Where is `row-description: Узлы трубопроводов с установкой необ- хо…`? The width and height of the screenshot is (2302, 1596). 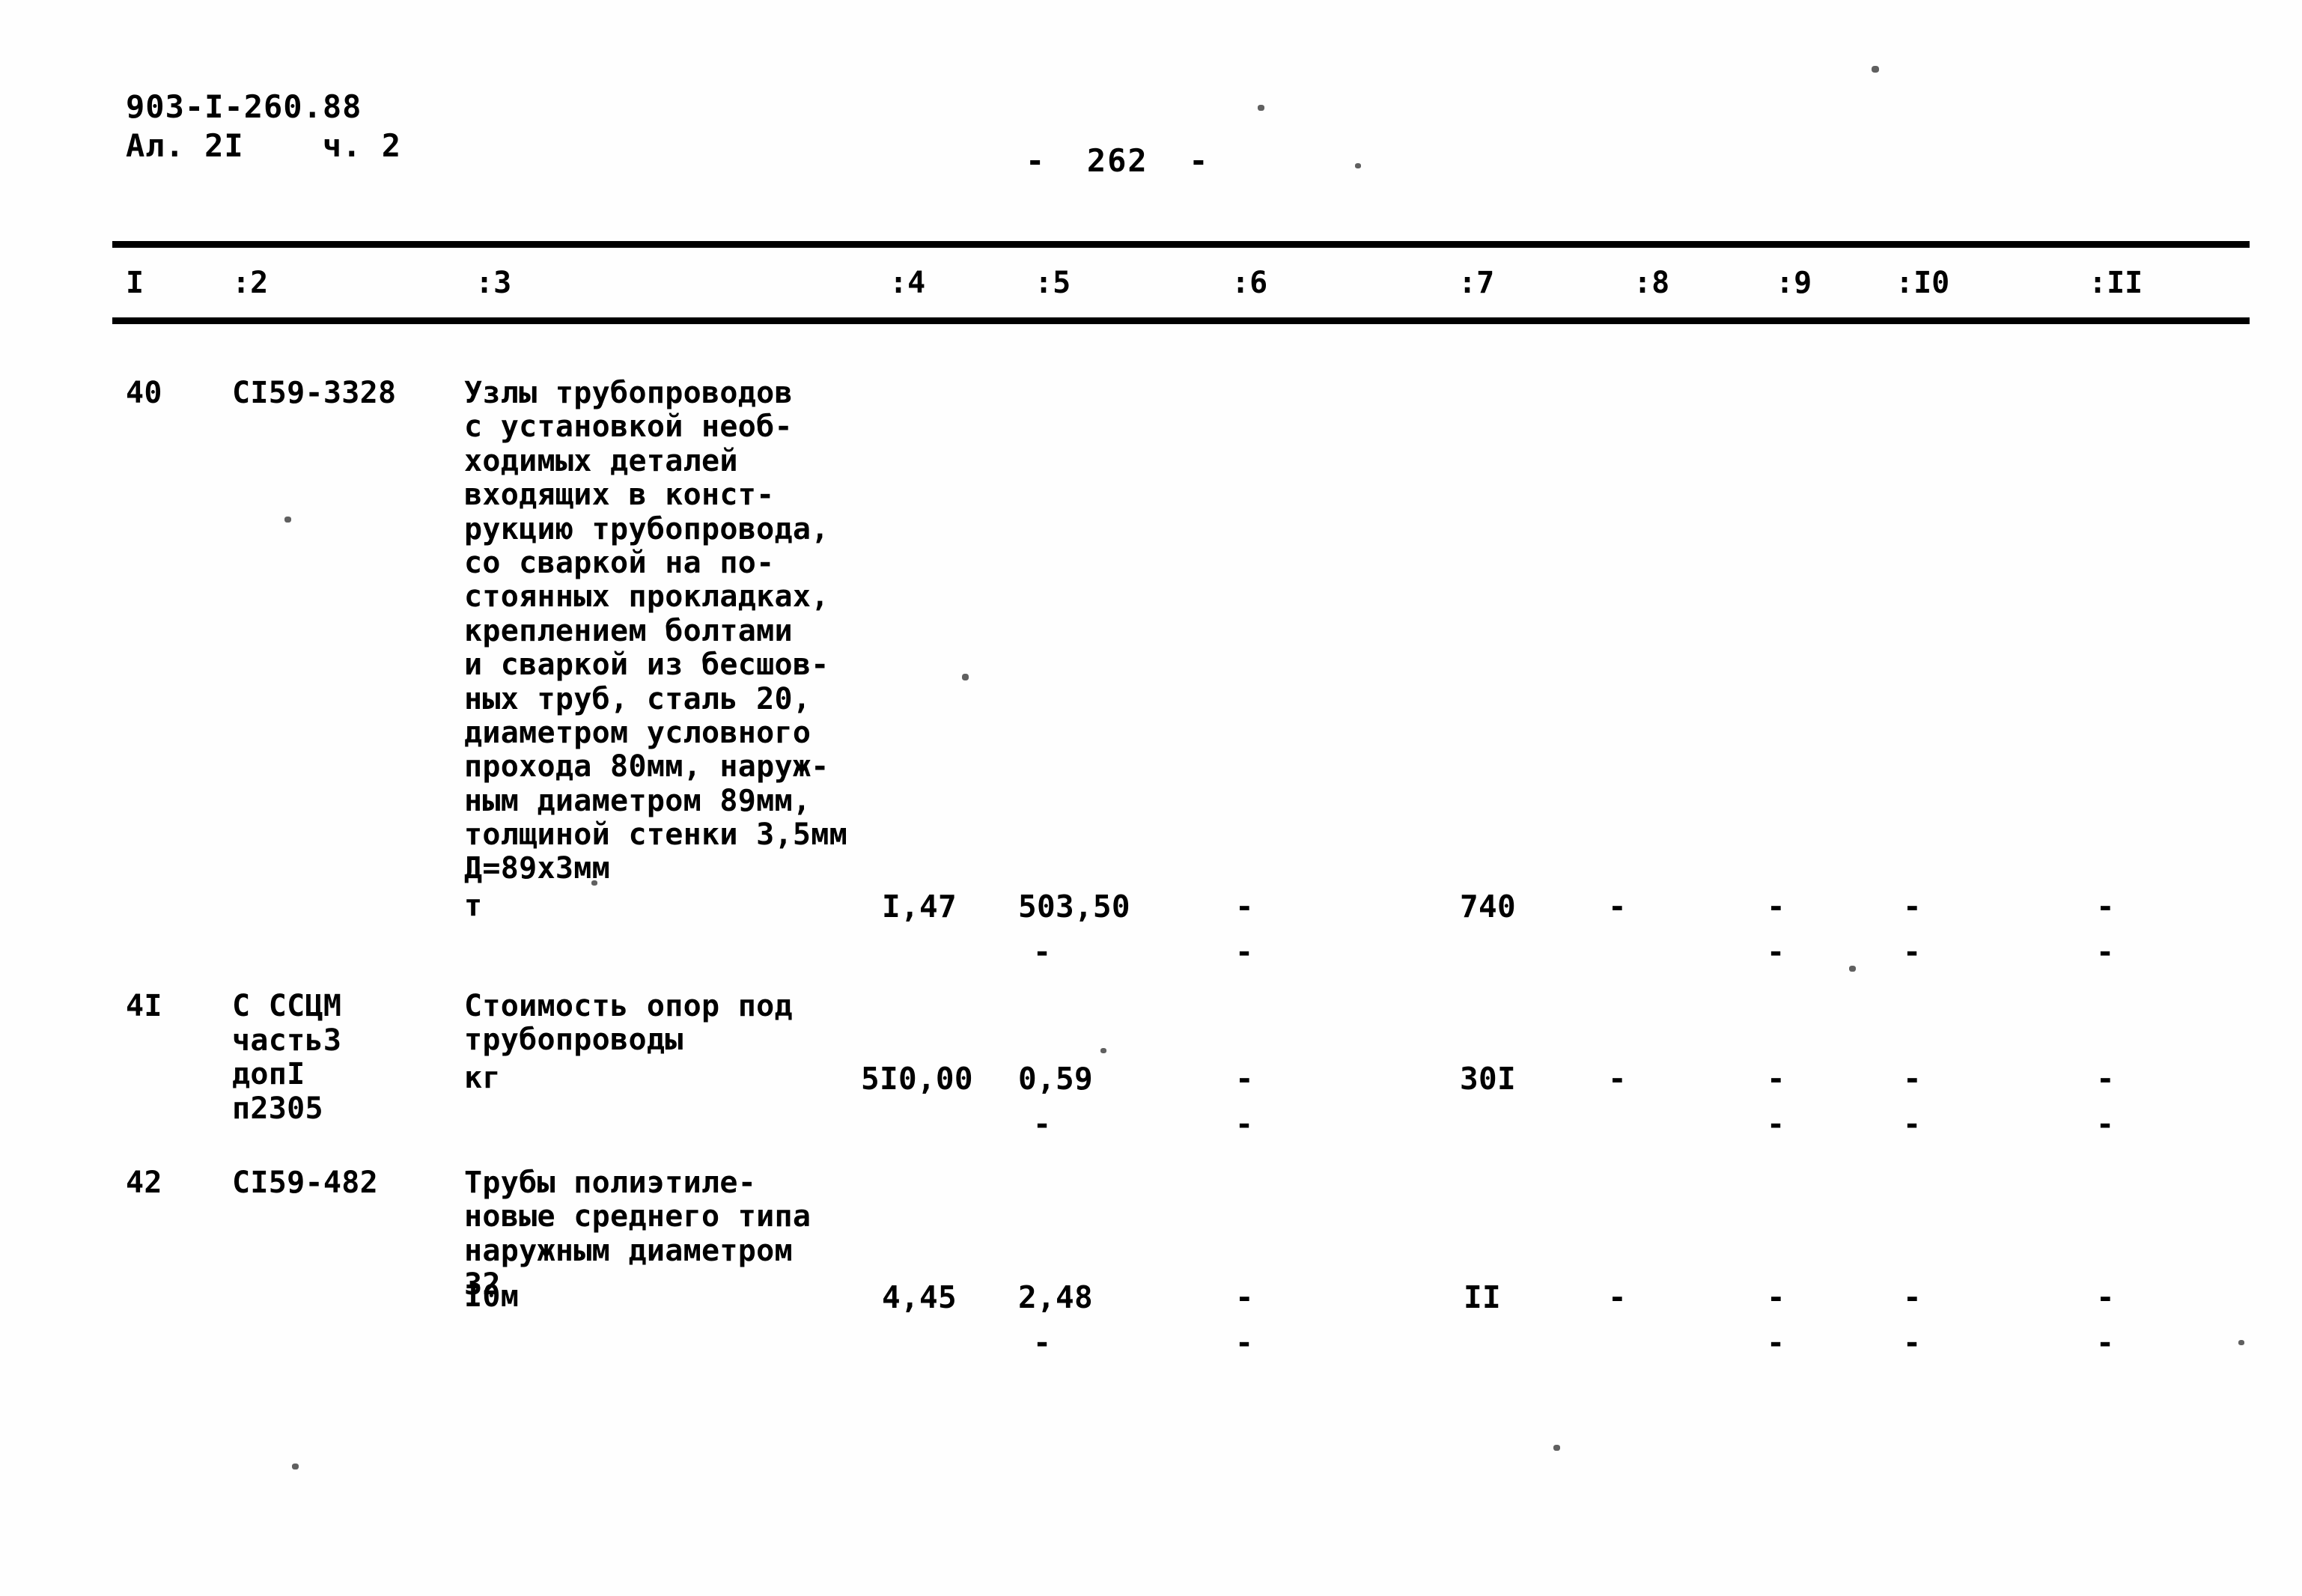
row-description: Узлы трубопроводов с установкой необ- хо… is located at coordinates (656, 631).